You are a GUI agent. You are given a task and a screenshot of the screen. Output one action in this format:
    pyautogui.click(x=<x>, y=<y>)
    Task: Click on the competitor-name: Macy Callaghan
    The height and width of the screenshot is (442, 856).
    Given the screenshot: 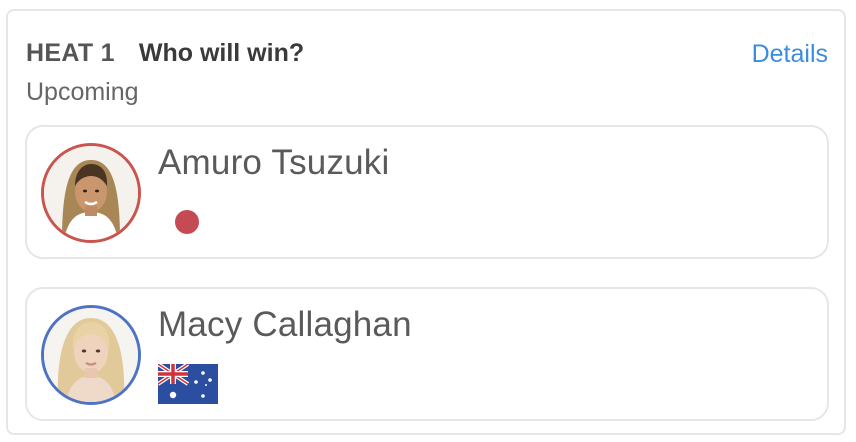 What is the action you would take?
    pyautogui.click(x=285, y=324)
    